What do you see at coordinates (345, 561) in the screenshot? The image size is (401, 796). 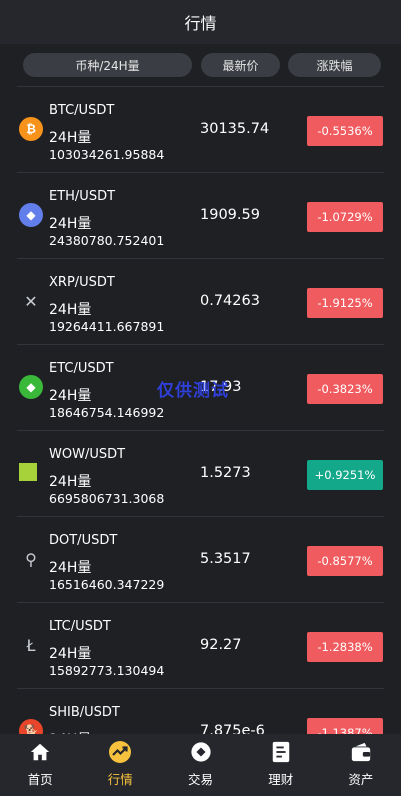 I see `change-badge: -0.8577%` at bounding box center [345, 561].